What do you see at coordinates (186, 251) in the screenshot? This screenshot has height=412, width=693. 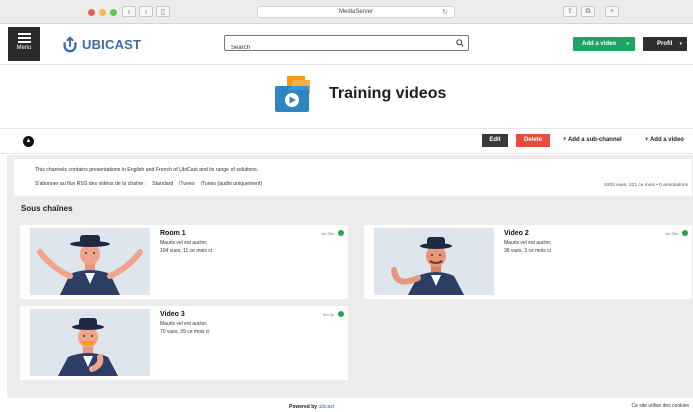 I see `card-views: 104 vues, 11 ce mois ci` at bounding box center [186, 251].